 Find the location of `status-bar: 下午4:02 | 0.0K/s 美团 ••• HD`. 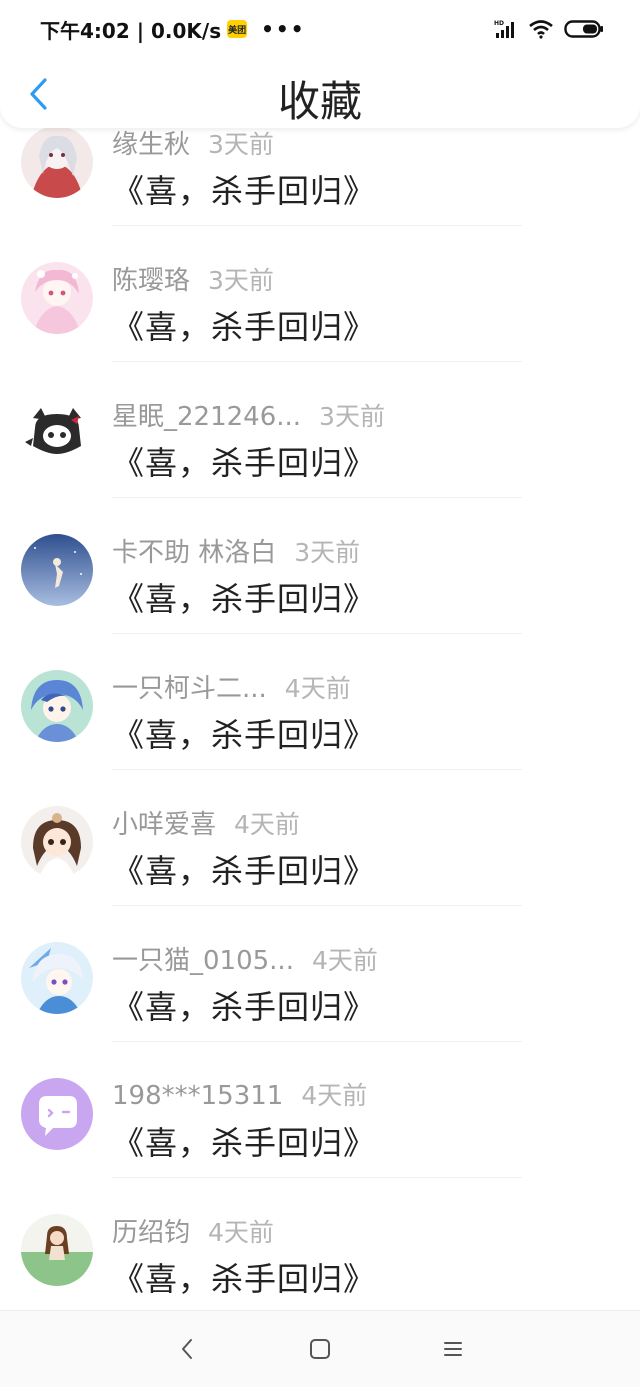

status-bar: 下午4:02 | 0.0K/s 美团 ••• HD is located at coordinates (320, 29).